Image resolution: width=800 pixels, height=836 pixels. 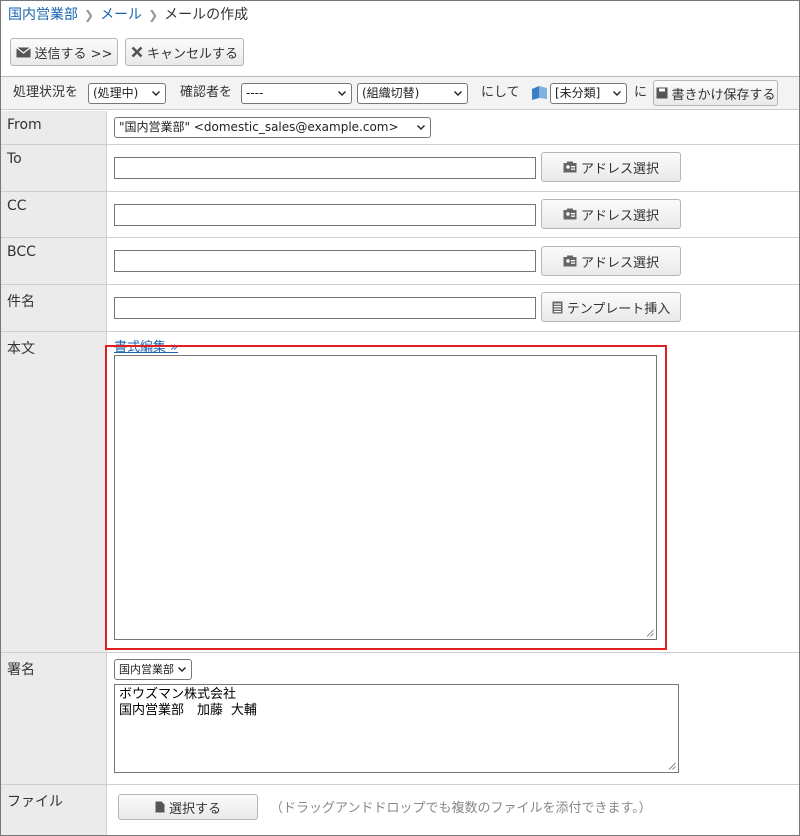 I want to click on confirmer-select-value: ----, so click(x=255, y=93).